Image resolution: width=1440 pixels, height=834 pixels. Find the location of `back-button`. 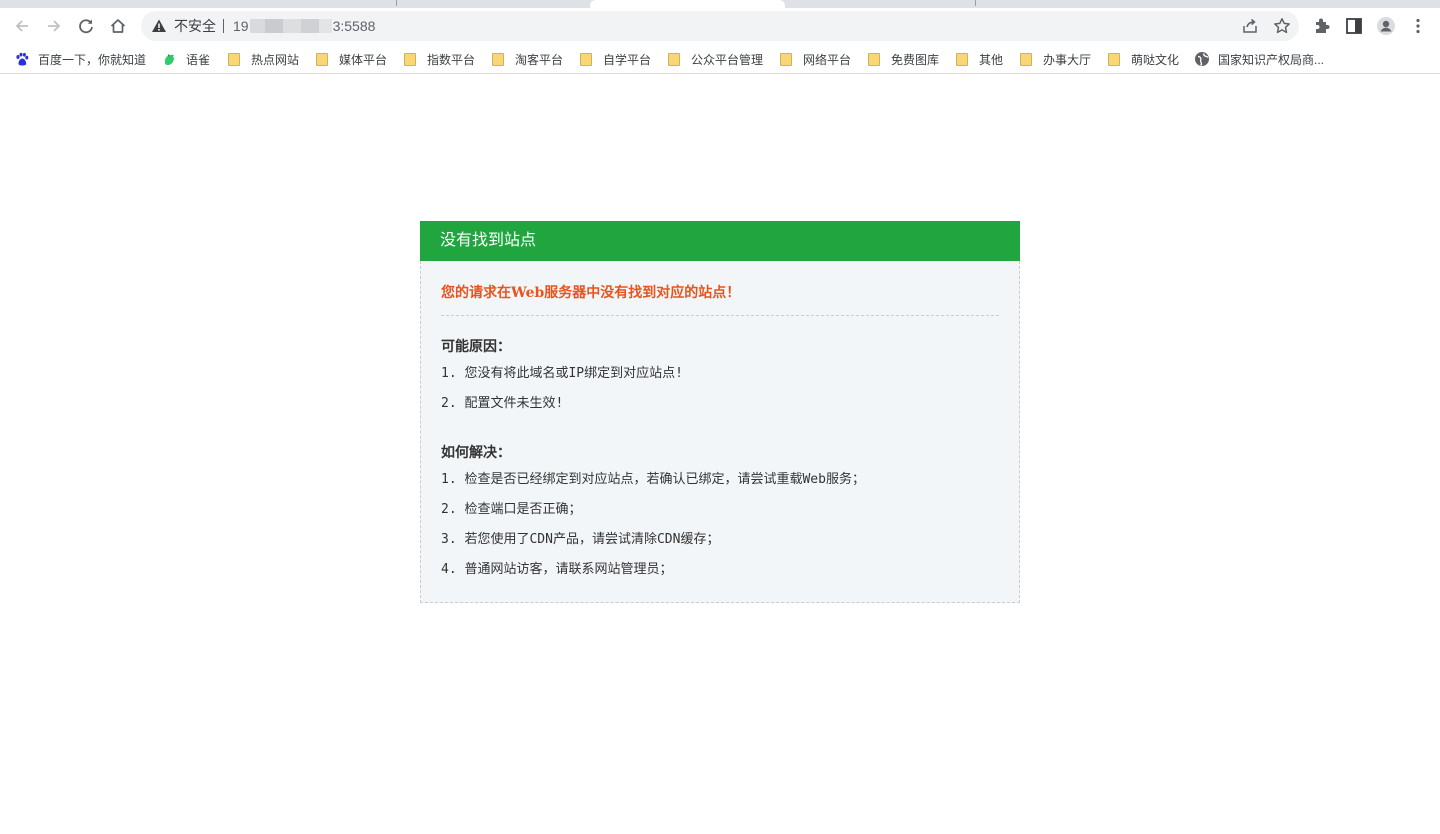

back-button is located at coordinates (22, 26).